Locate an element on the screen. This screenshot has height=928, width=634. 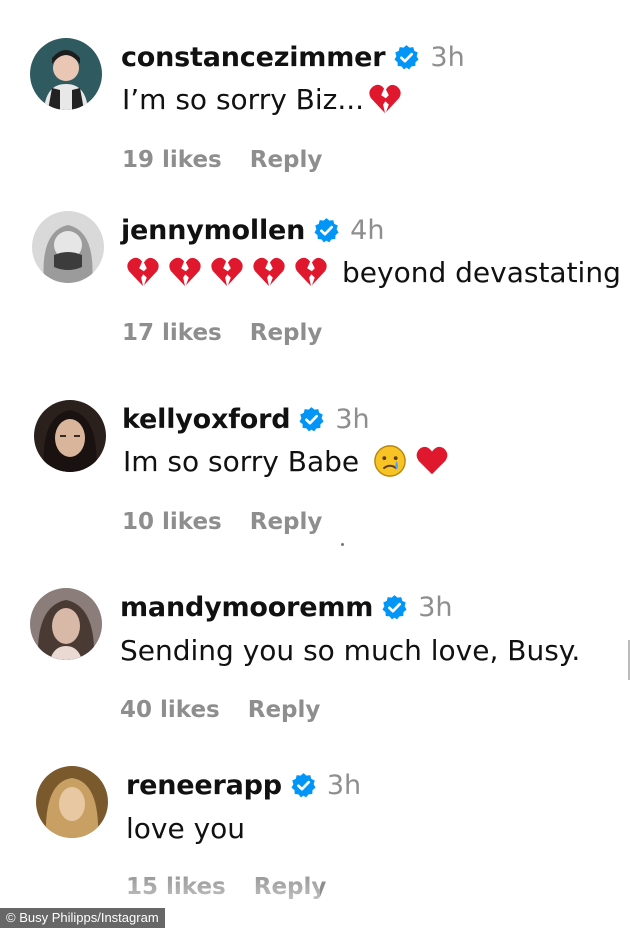
comment-header: jennymollen 4h is located at coordinates (252, 230).